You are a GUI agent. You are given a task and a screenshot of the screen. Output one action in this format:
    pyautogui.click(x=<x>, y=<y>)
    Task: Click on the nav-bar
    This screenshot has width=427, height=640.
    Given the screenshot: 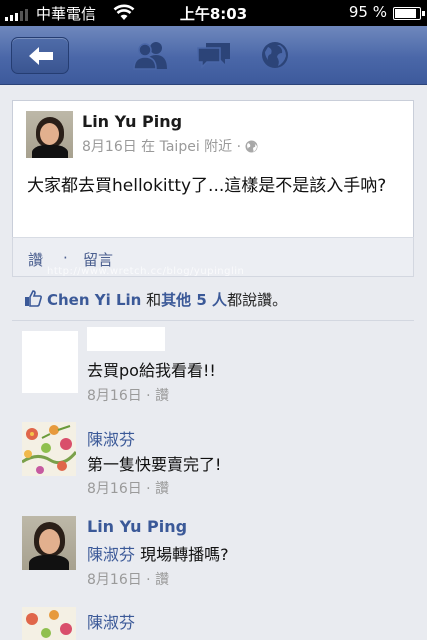 What is the action you would take?
    pyautogui.click(x=213, y=55)
    